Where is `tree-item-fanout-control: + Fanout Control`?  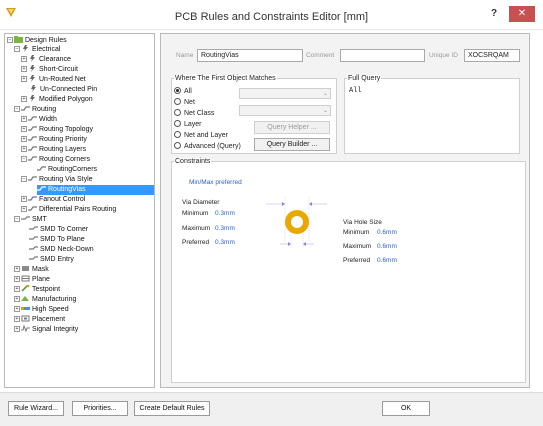 tree-item-fanout-control: + Fanout Control is located at coordinates (53, 200).